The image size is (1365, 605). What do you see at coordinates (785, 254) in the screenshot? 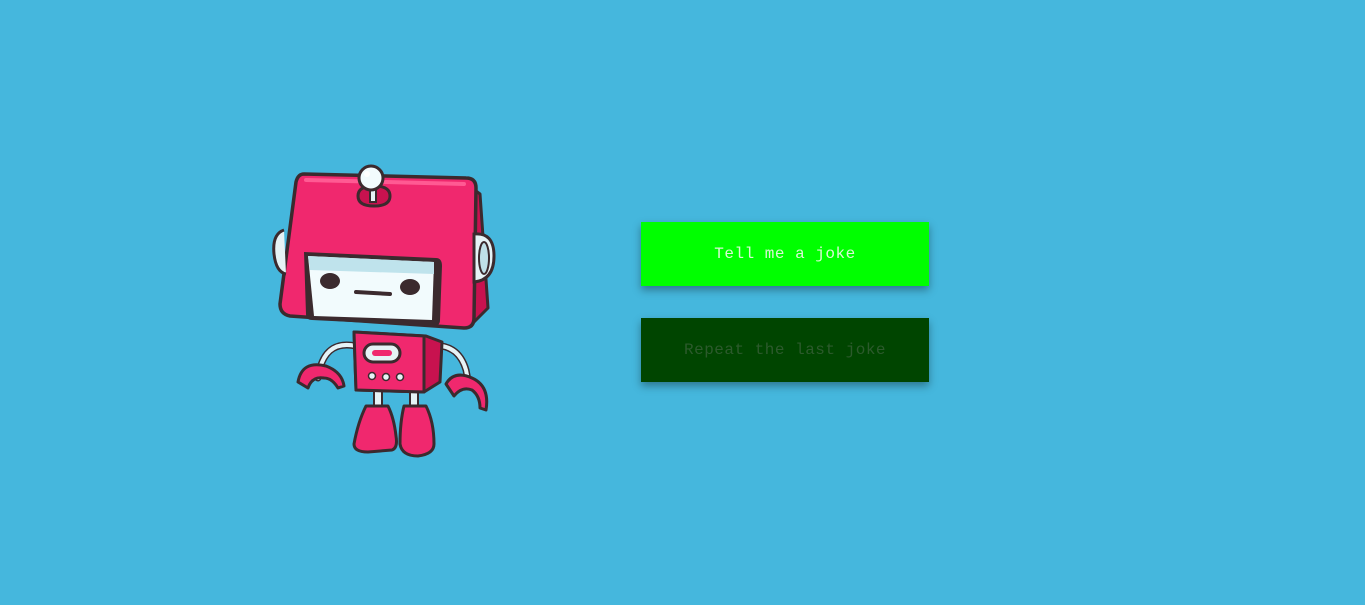
I see `tell-joke-button: Tell me a joke` at bounding box center [785, 254].